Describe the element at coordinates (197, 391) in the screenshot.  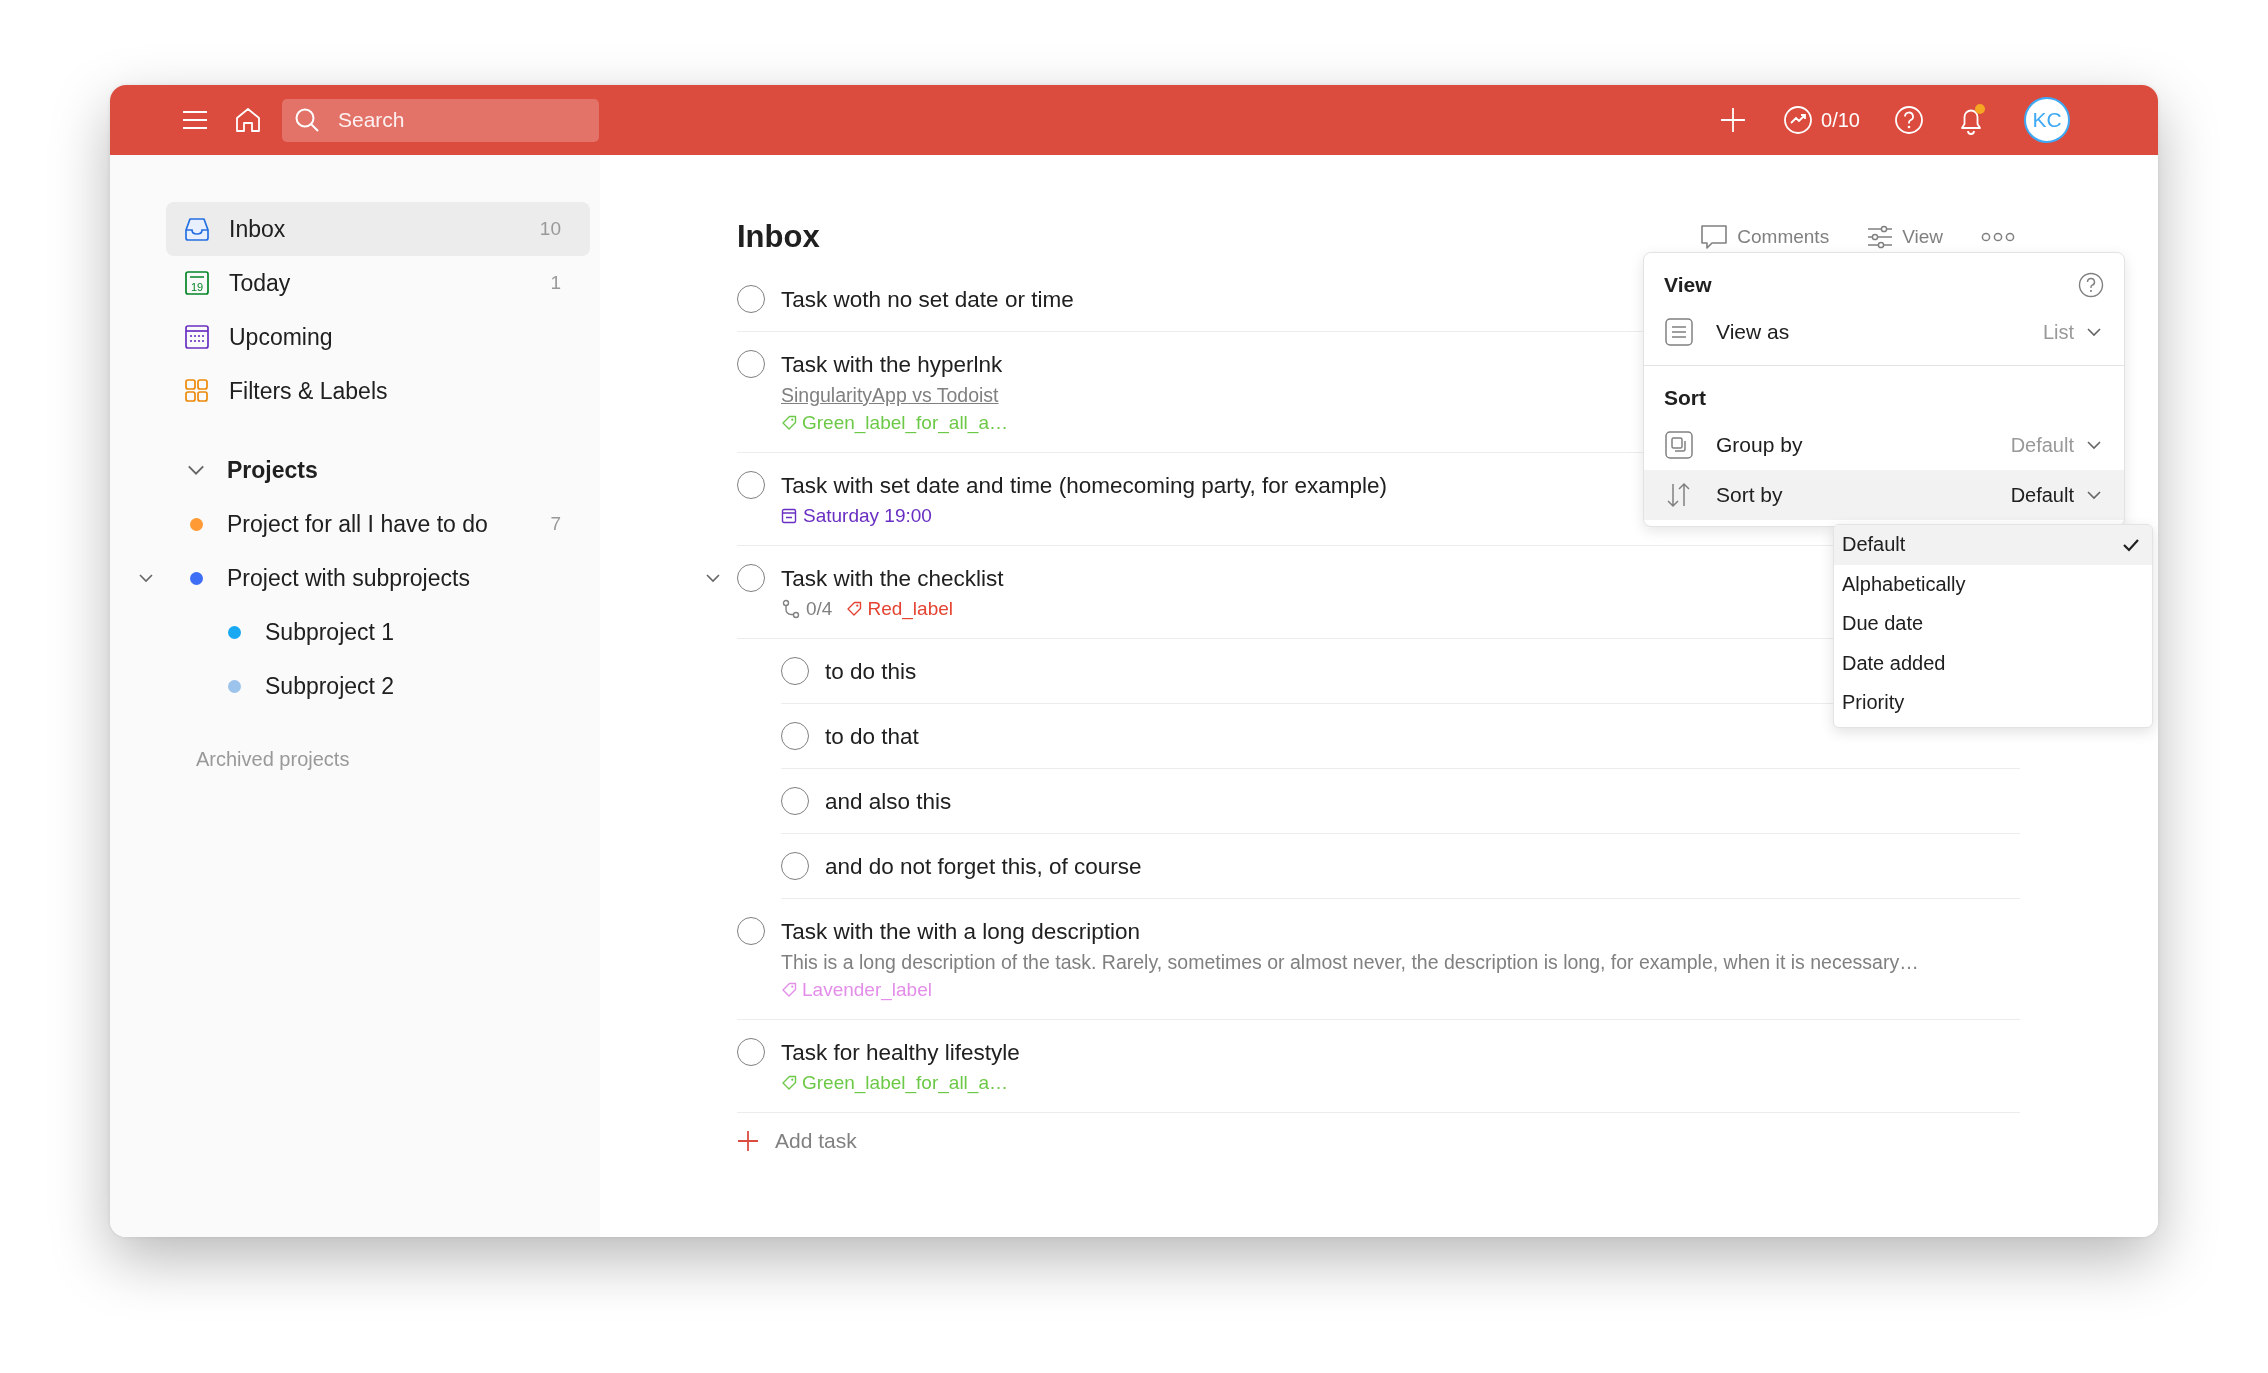
I see `grid-icon` at that location.